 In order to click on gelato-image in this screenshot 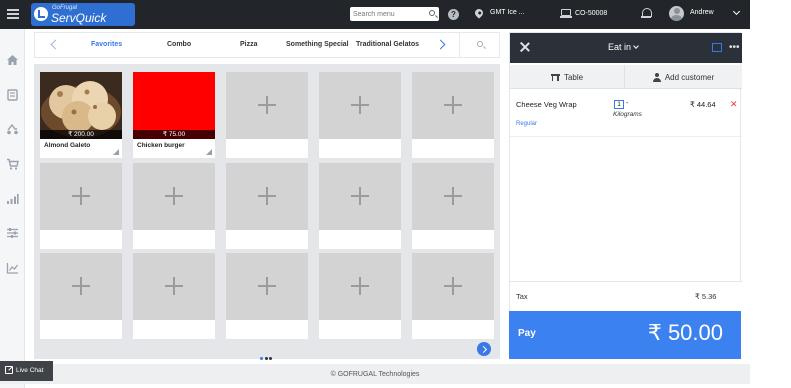, I will do `click(81, 105)`.